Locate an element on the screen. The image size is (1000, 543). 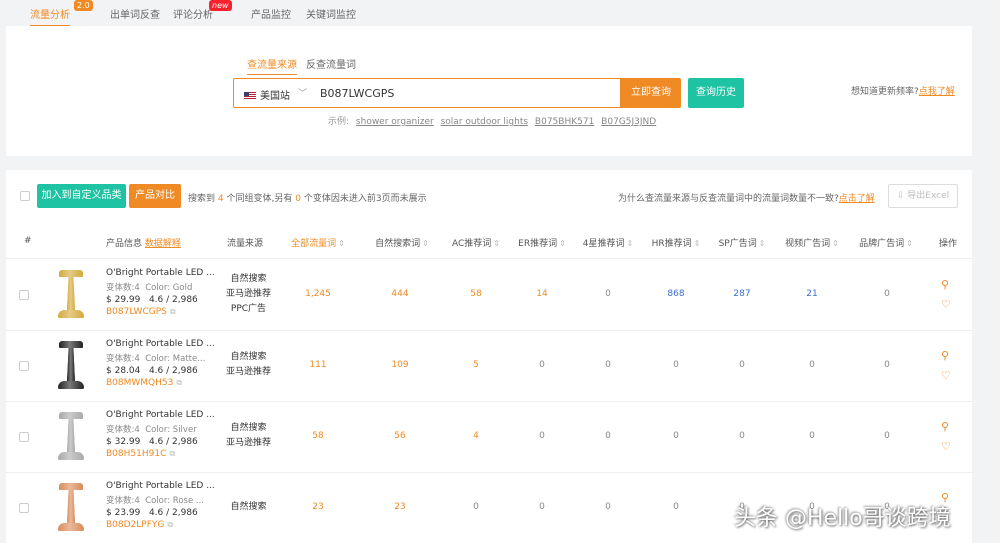
col-label: 全部流量词 is located at coordinates (314, 244).